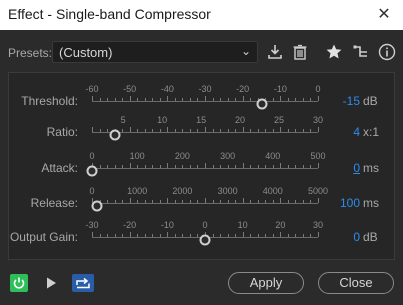 This screenshot has height=305, width=403. I want to click on scale-label: 10, so click(162, 120).